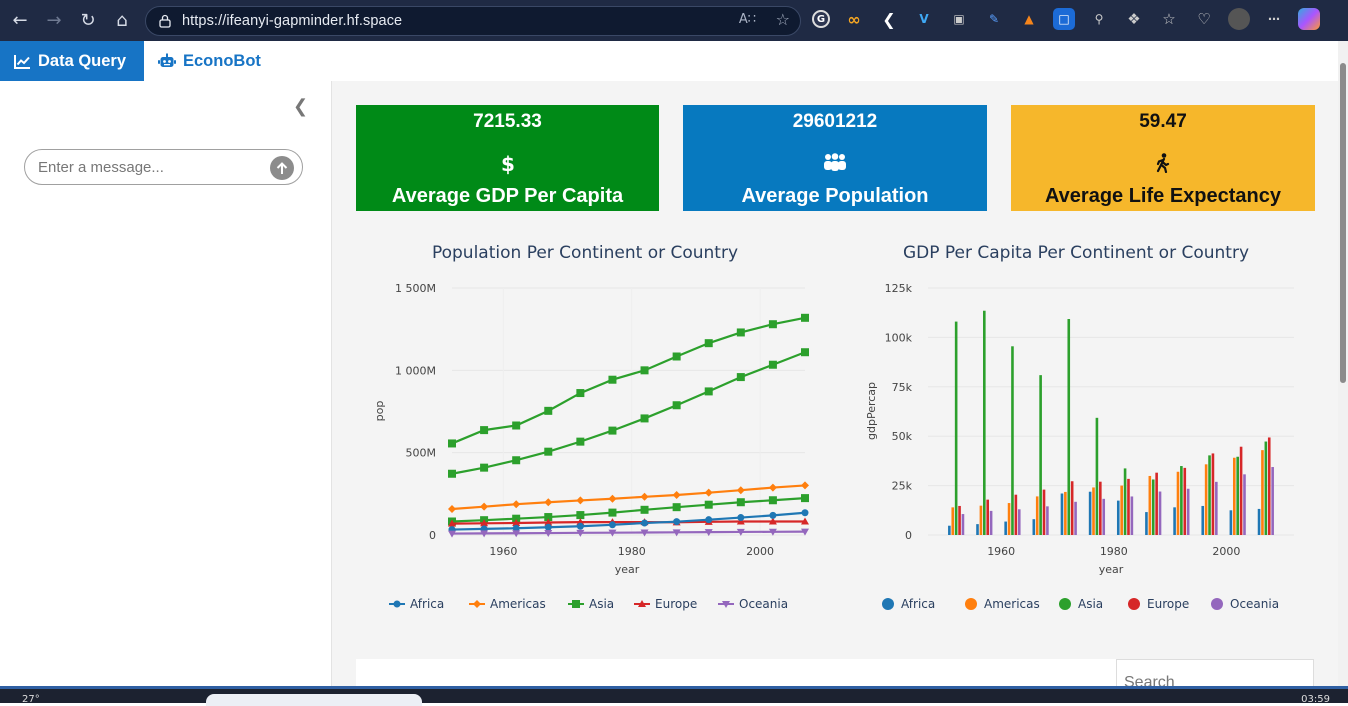 The width and height of the screenshot is (1348, 706). What do you see at coordinates (835, 158) in the screenshot?
I see `population-card: 29601212 Average Population` at bounding box center [835, 158].